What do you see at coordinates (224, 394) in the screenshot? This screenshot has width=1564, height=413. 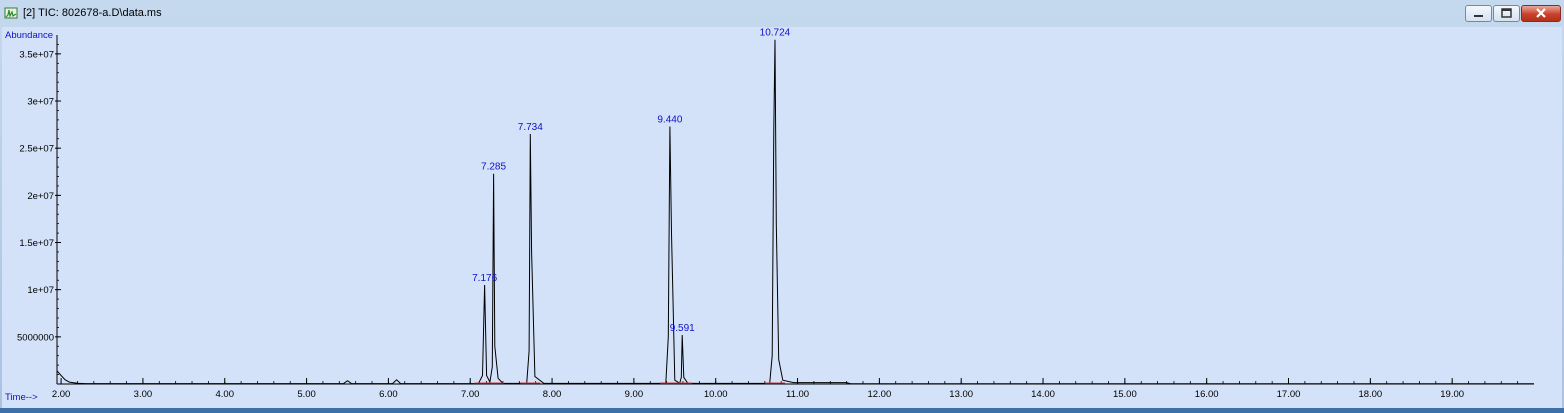 I see `x-tick-label: 4.00` at bounding box center [224, 394].